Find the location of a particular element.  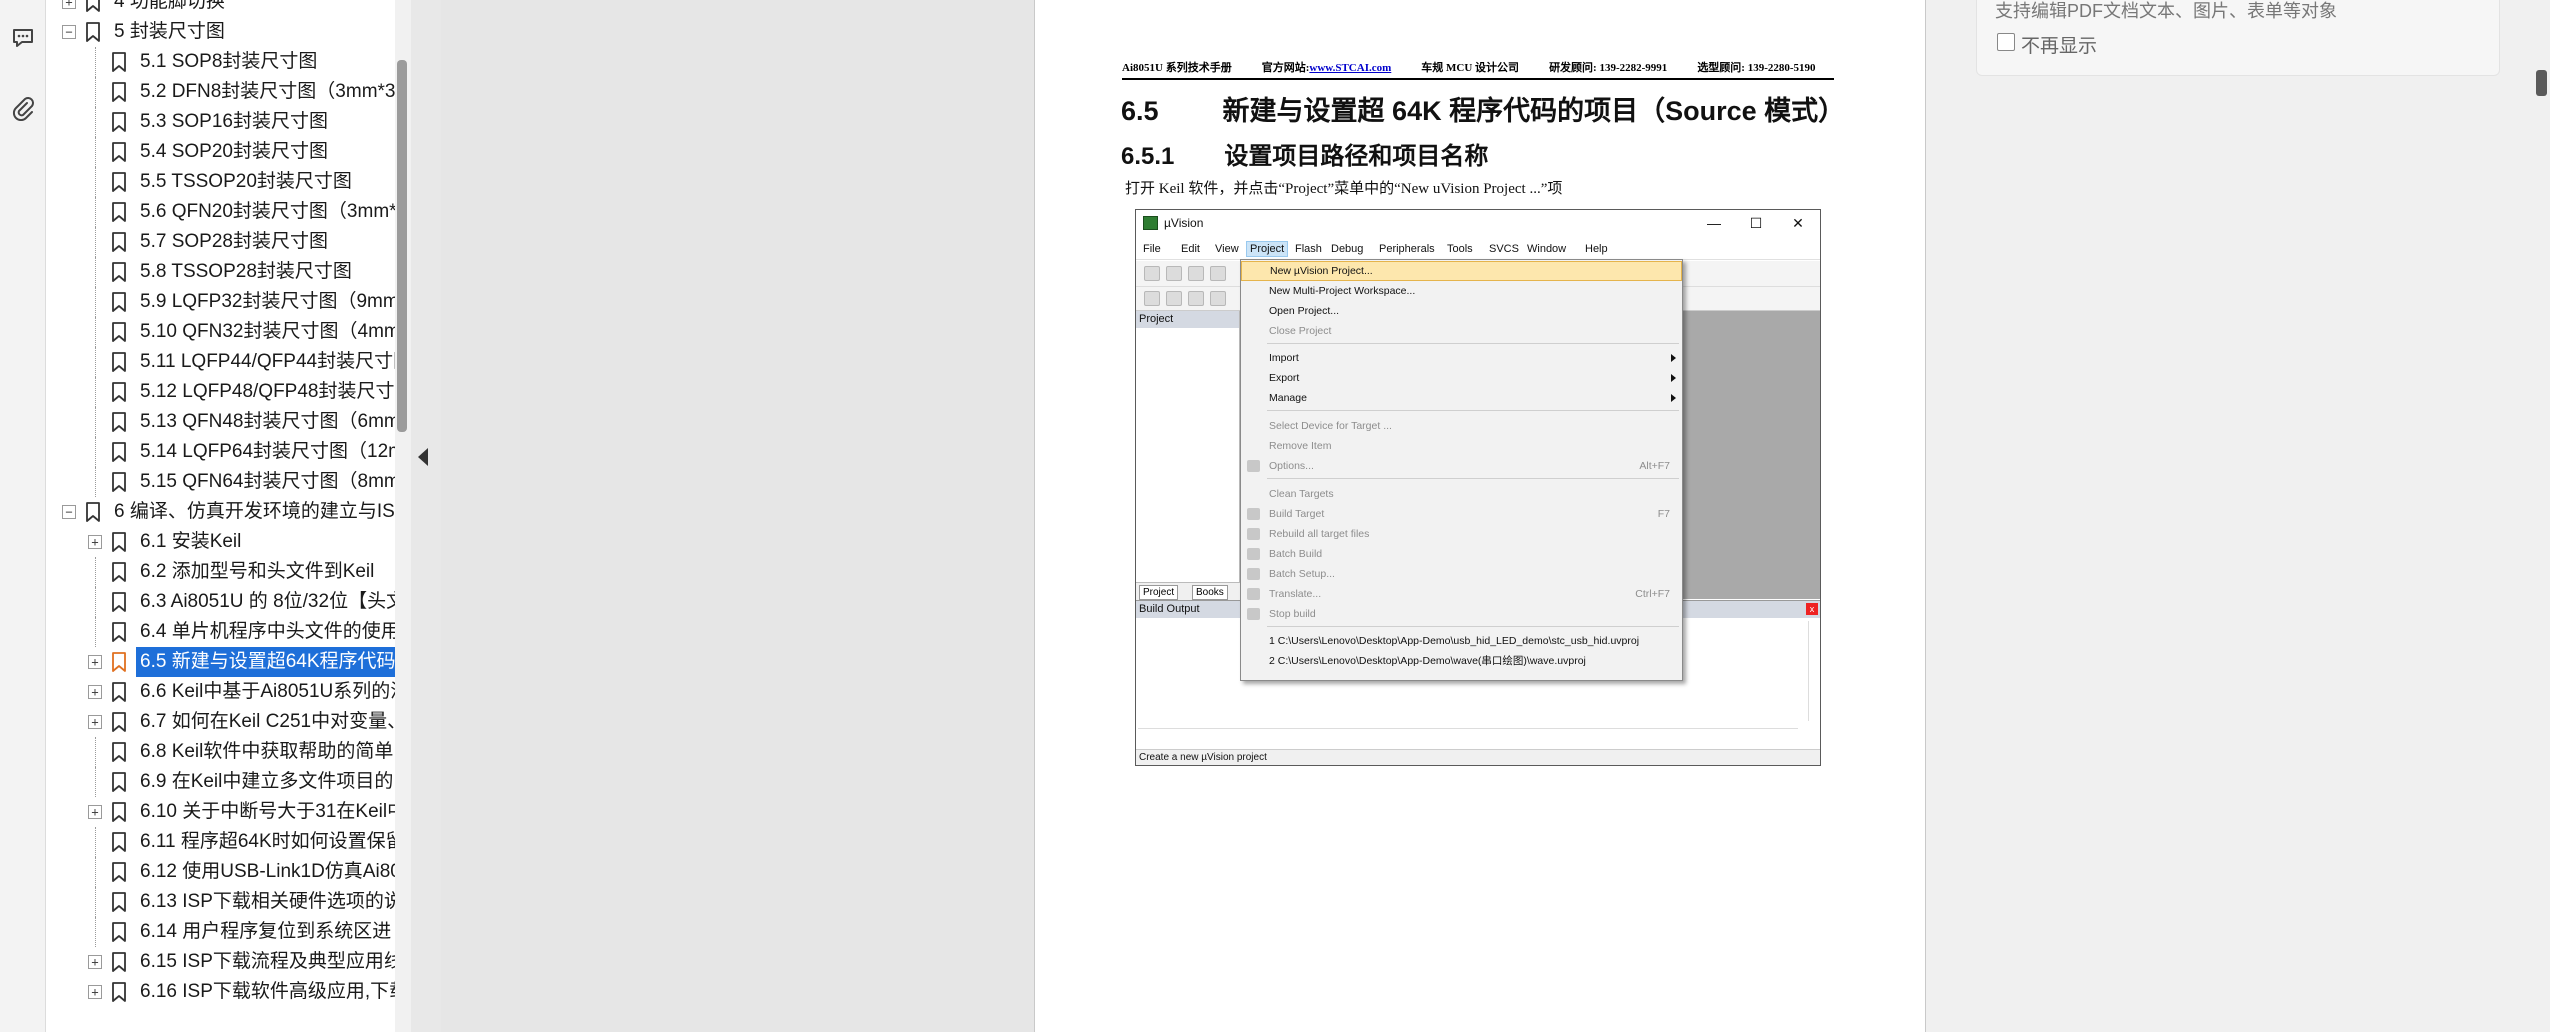

bookmark-item: +6.7 如何在Keil C251中对变量、 is located at coordinates (226, 722).